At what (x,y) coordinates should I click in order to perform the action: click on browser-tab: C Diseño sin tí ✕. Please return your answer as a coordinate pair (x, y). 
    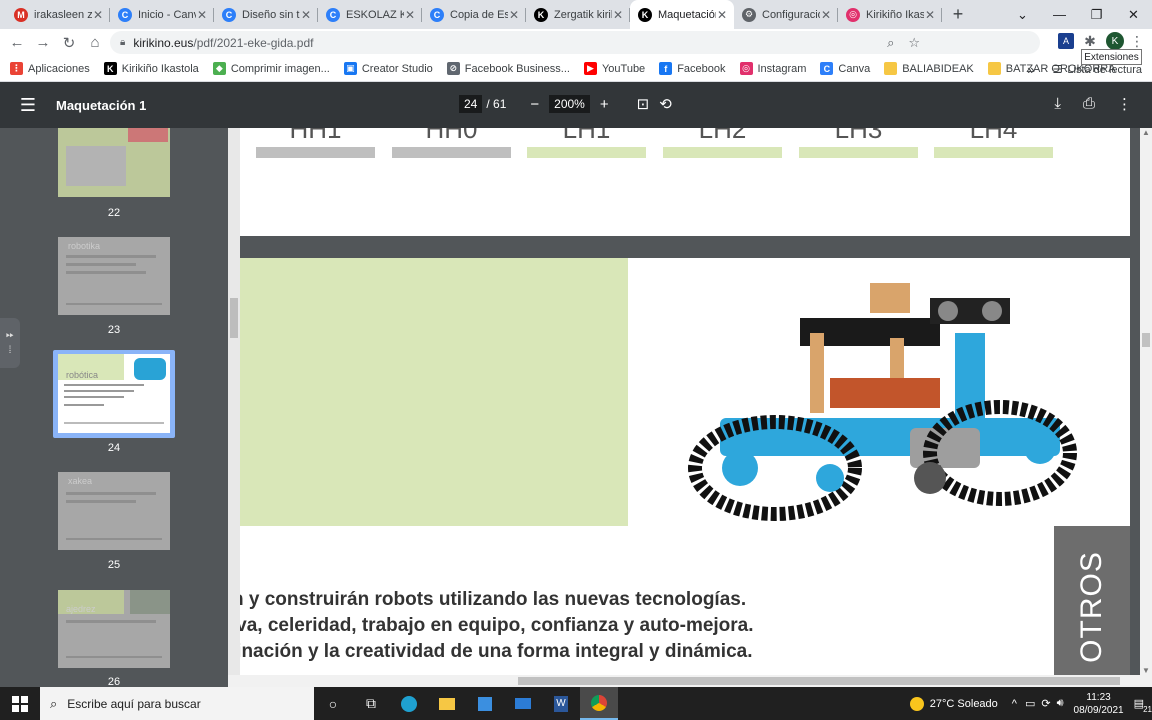
    Looking at the image, I should click on (266, 14).